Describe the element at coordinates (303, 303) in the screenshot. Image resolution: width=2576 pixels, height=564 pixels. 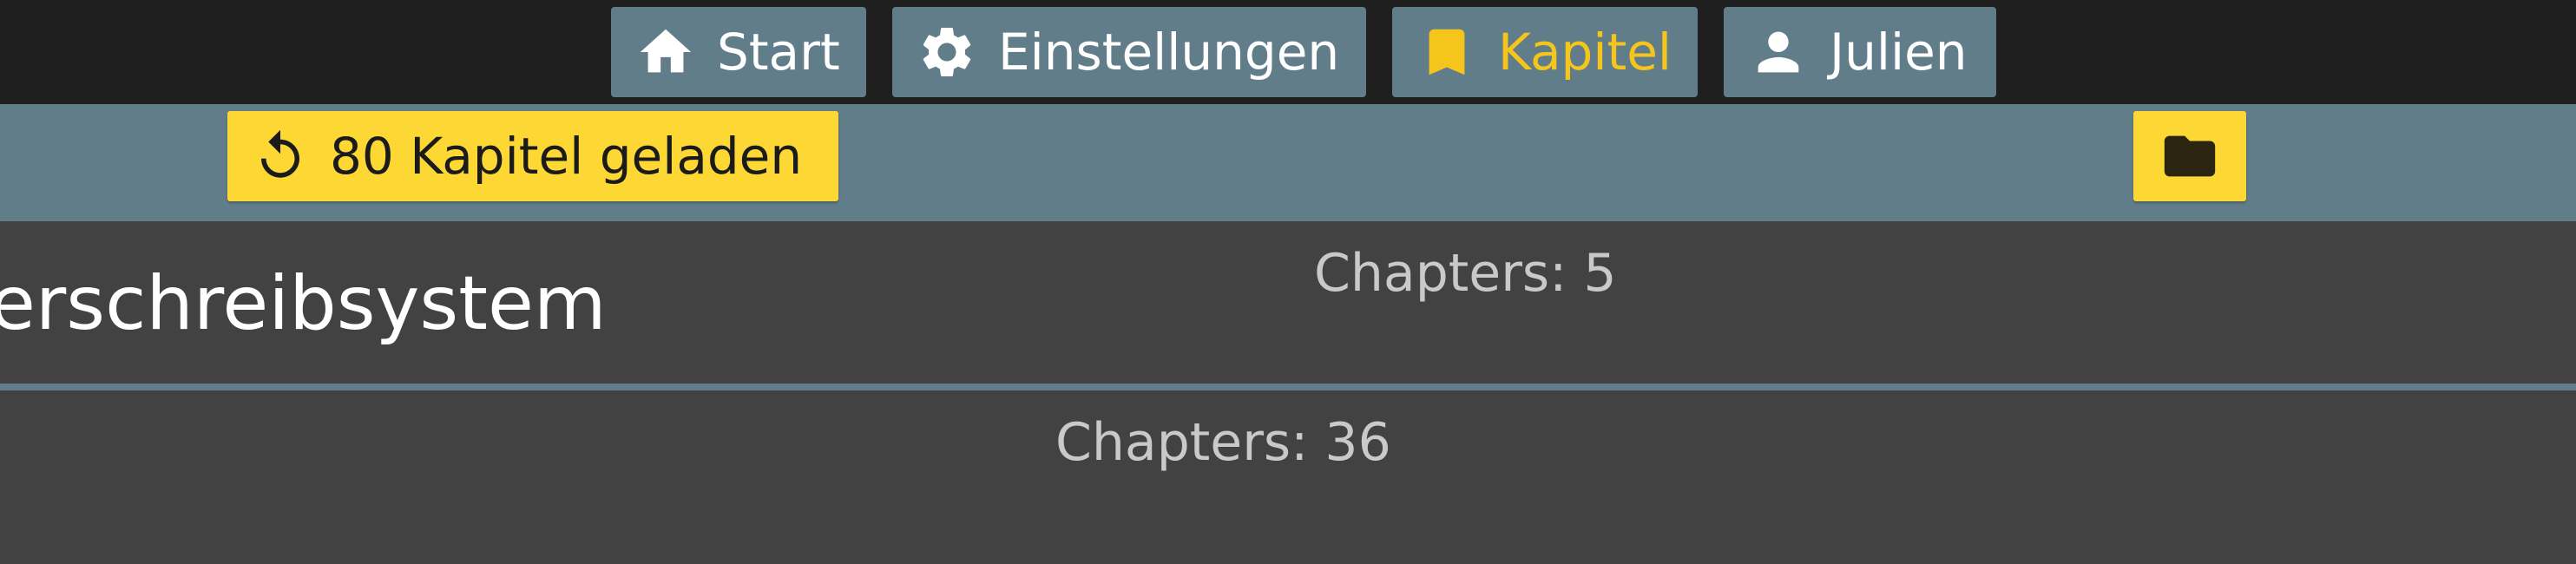
I see `book-title: erschreibsystem` at that location.